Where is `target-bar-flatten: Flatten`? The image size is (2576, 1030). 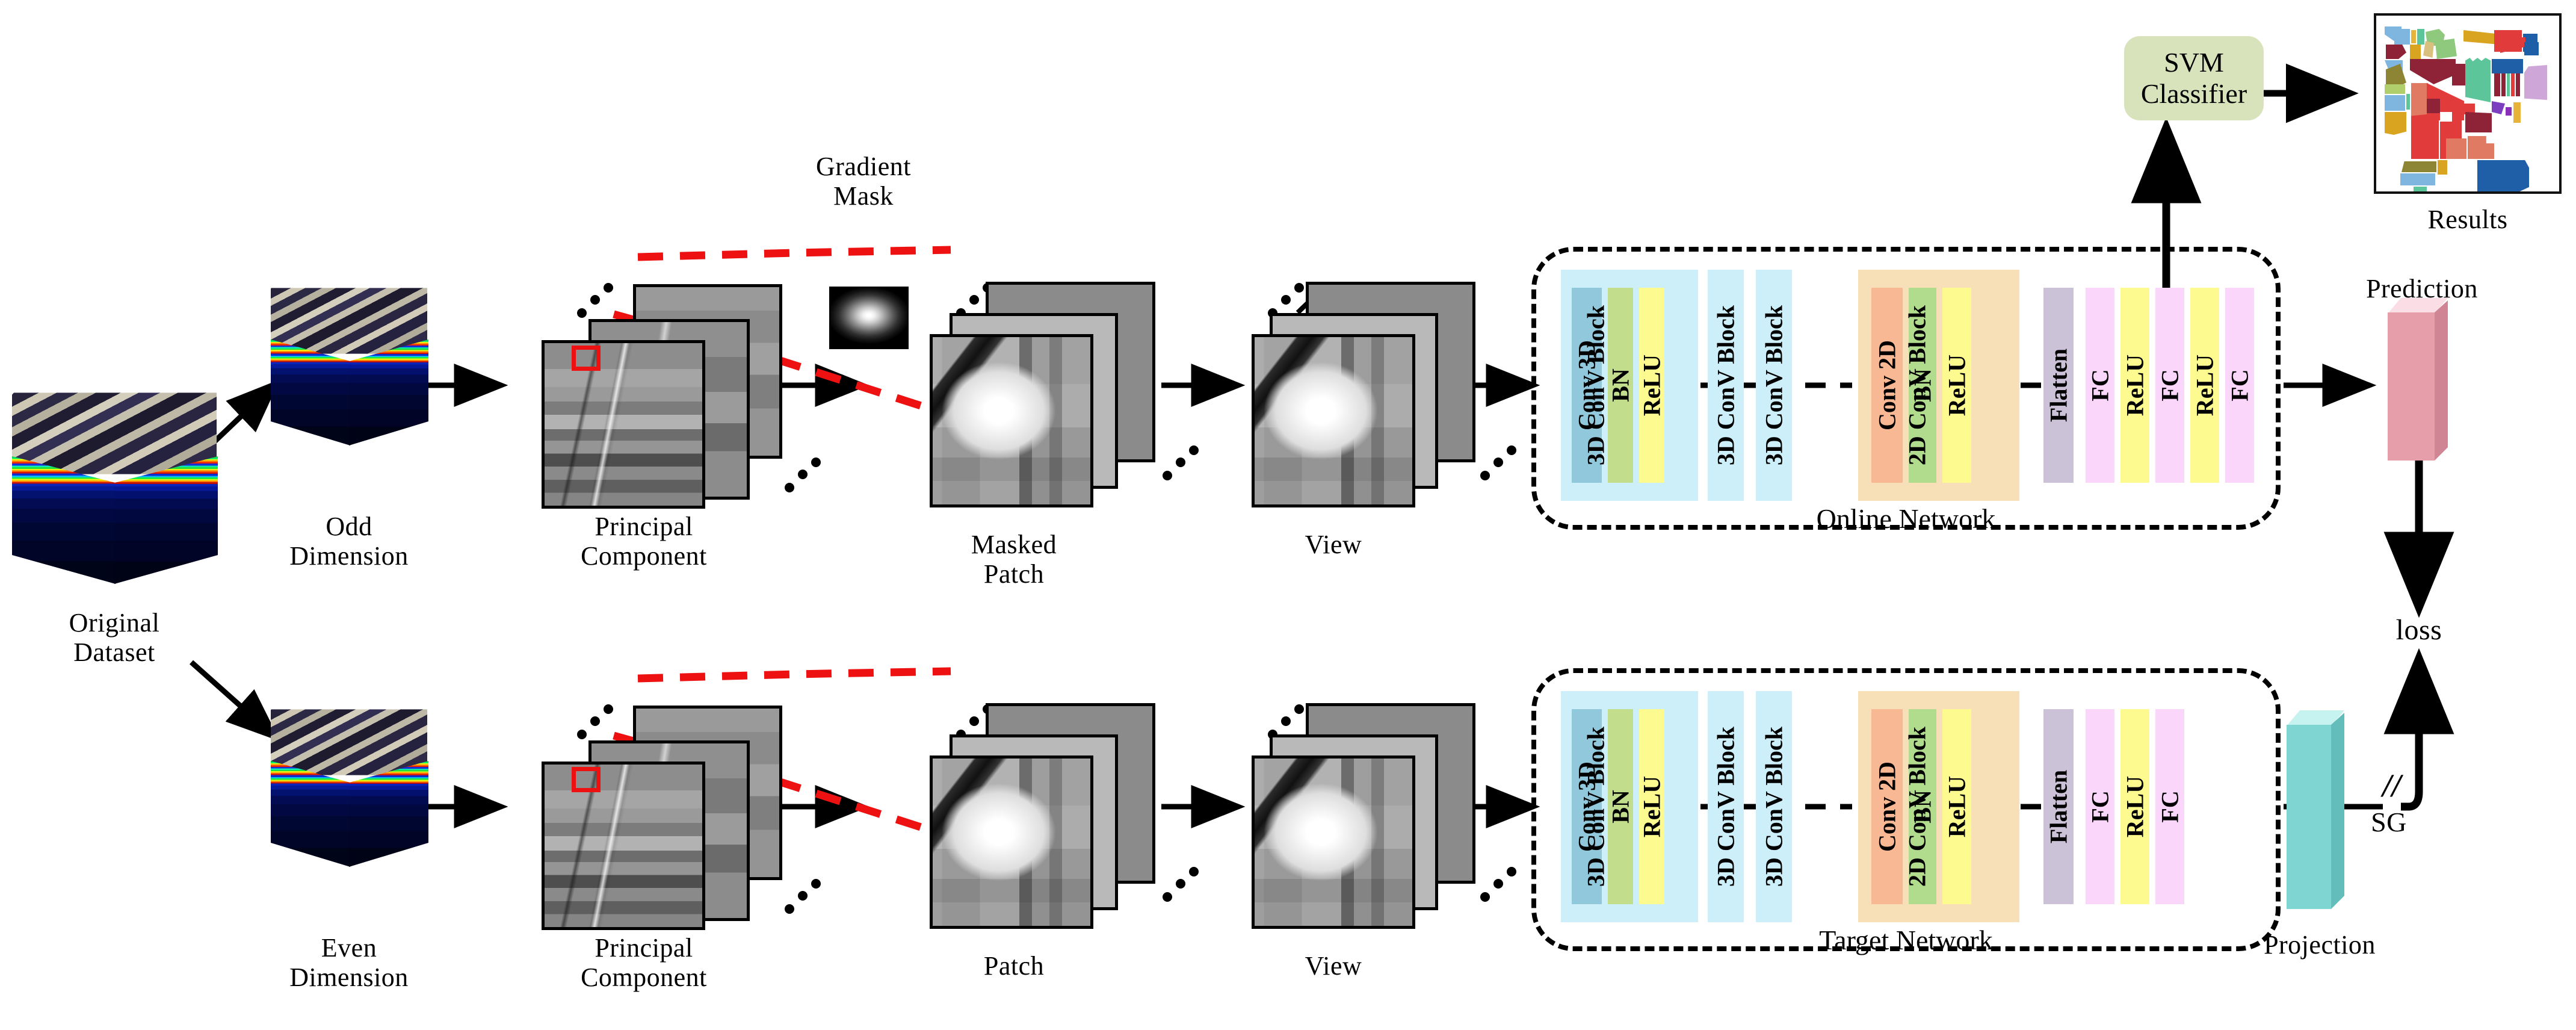 target-bar-flatten: Flatten is located at coordinates (2058, 806).